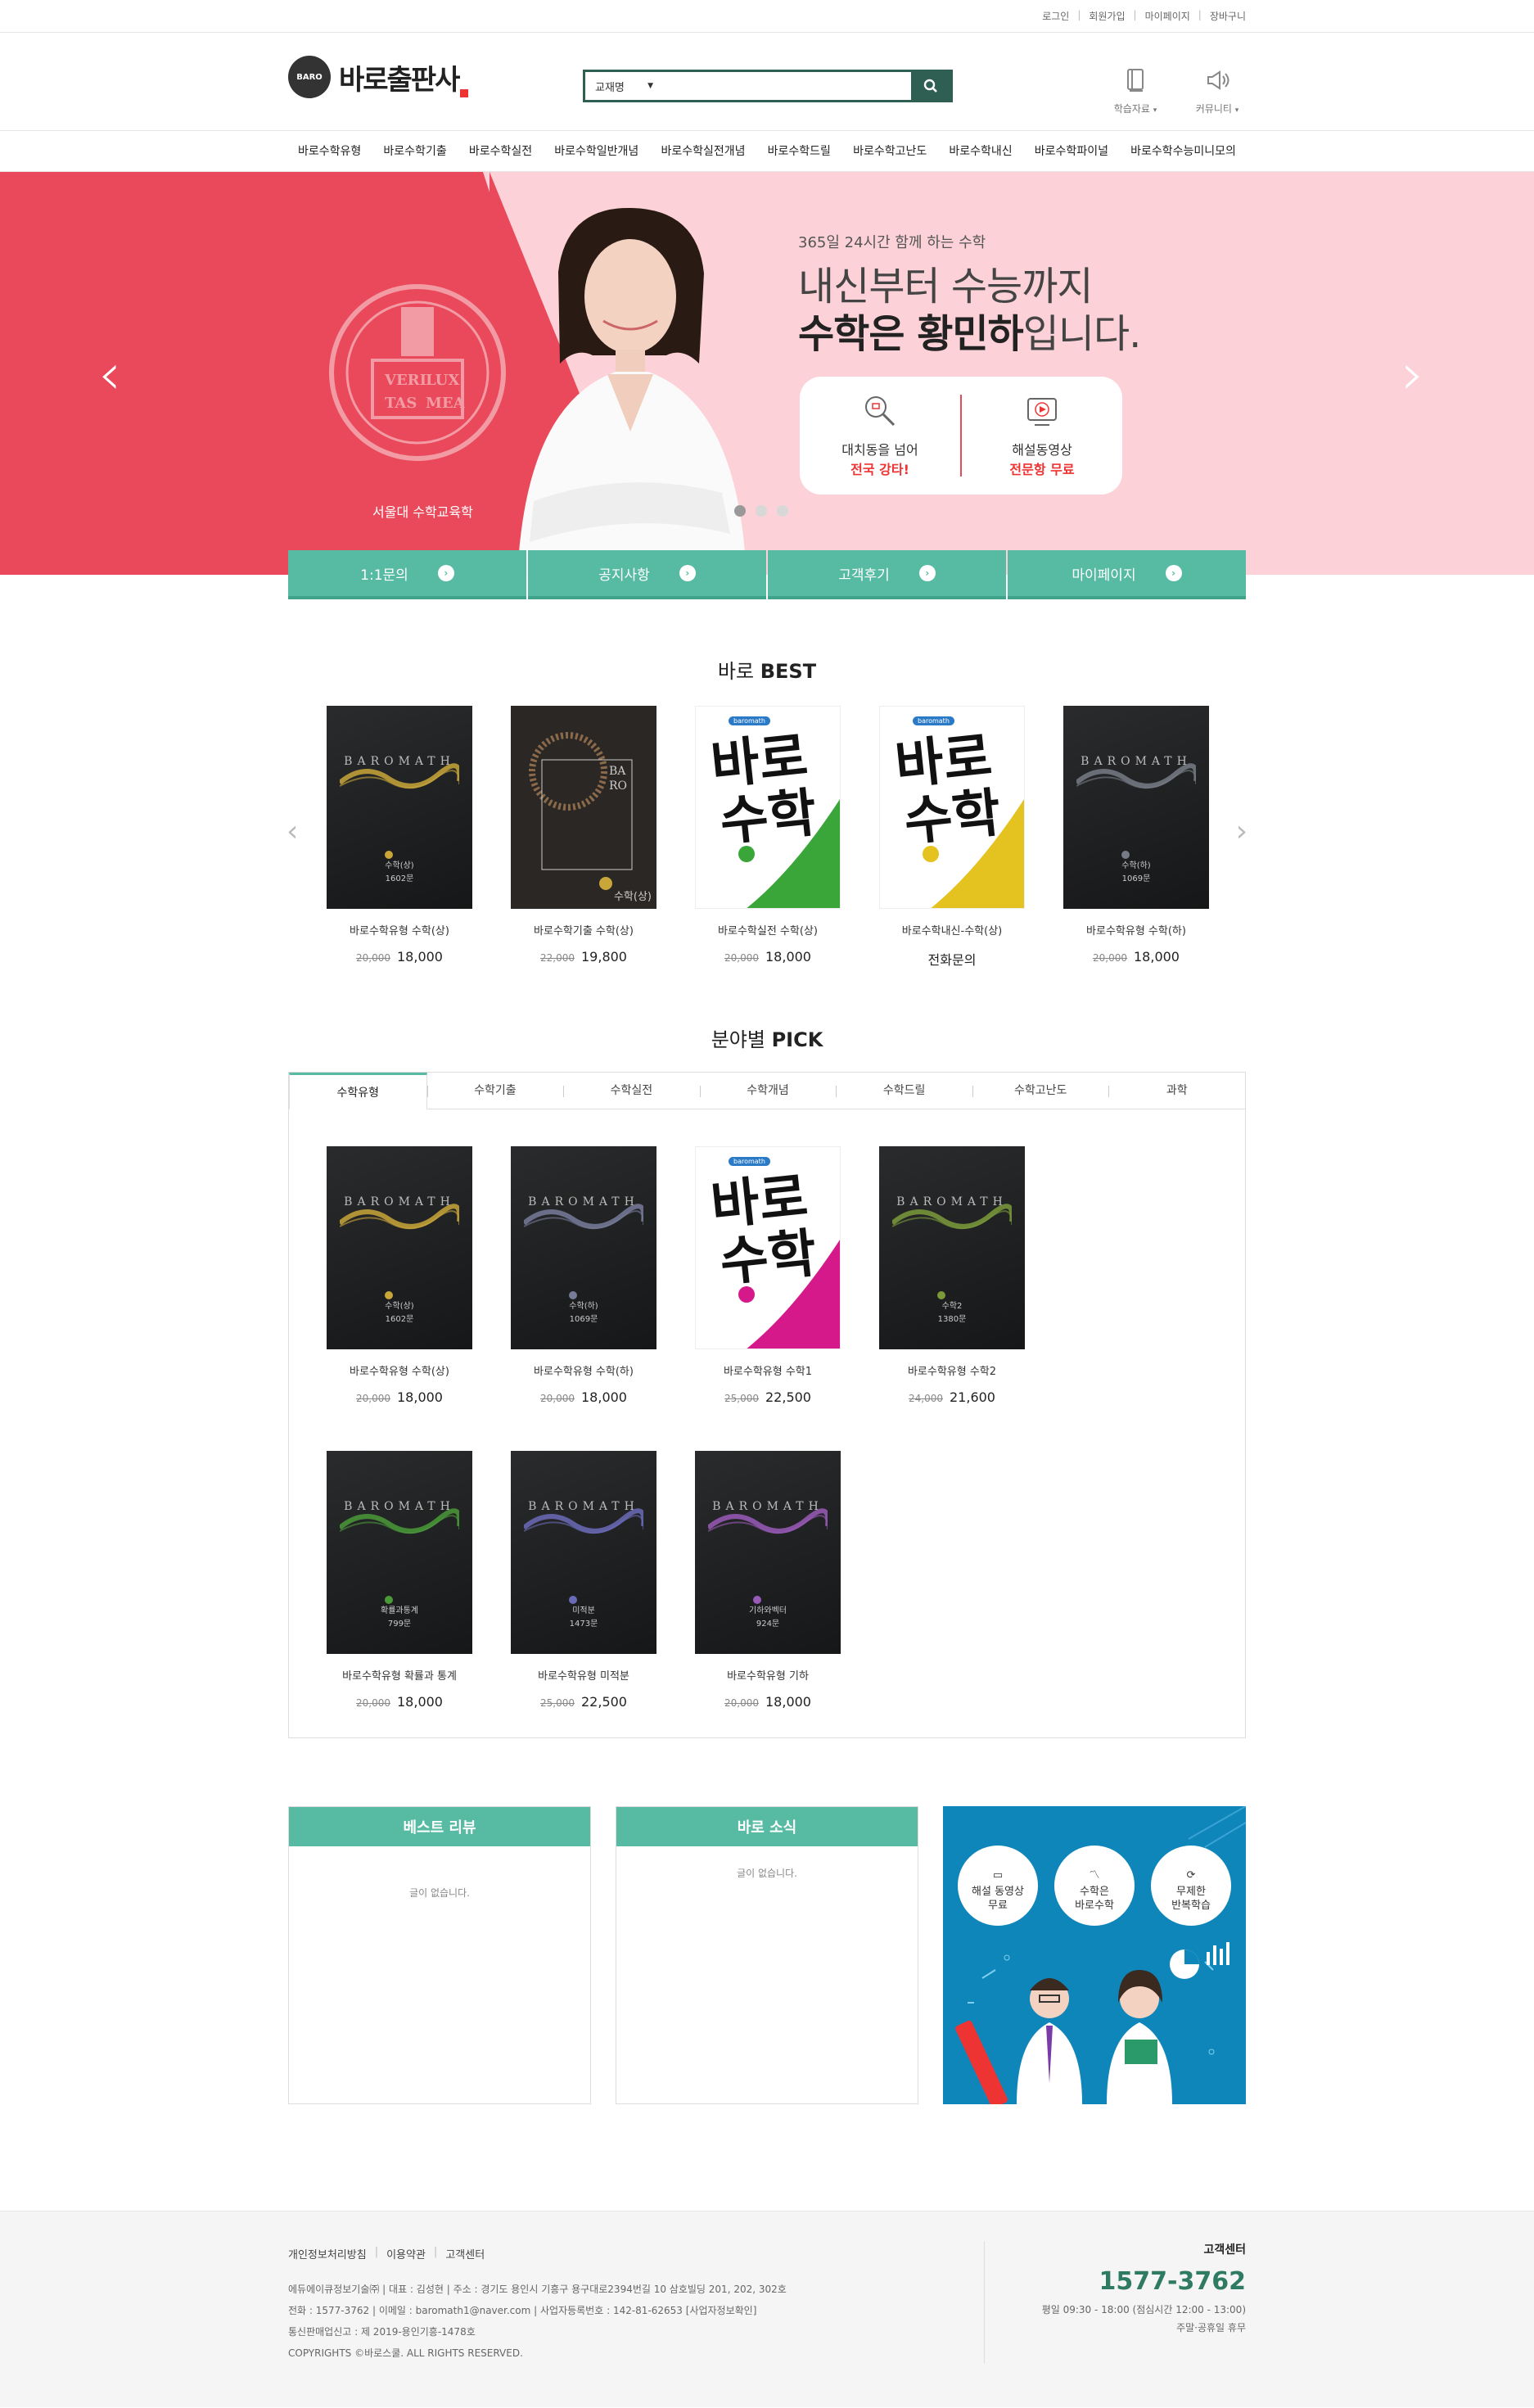  What do you see at coordinates (969, 334) in the screenshot?
I see `hero-headline-2: 수학은 황민하입니다.` at bounding box center [969, 334].